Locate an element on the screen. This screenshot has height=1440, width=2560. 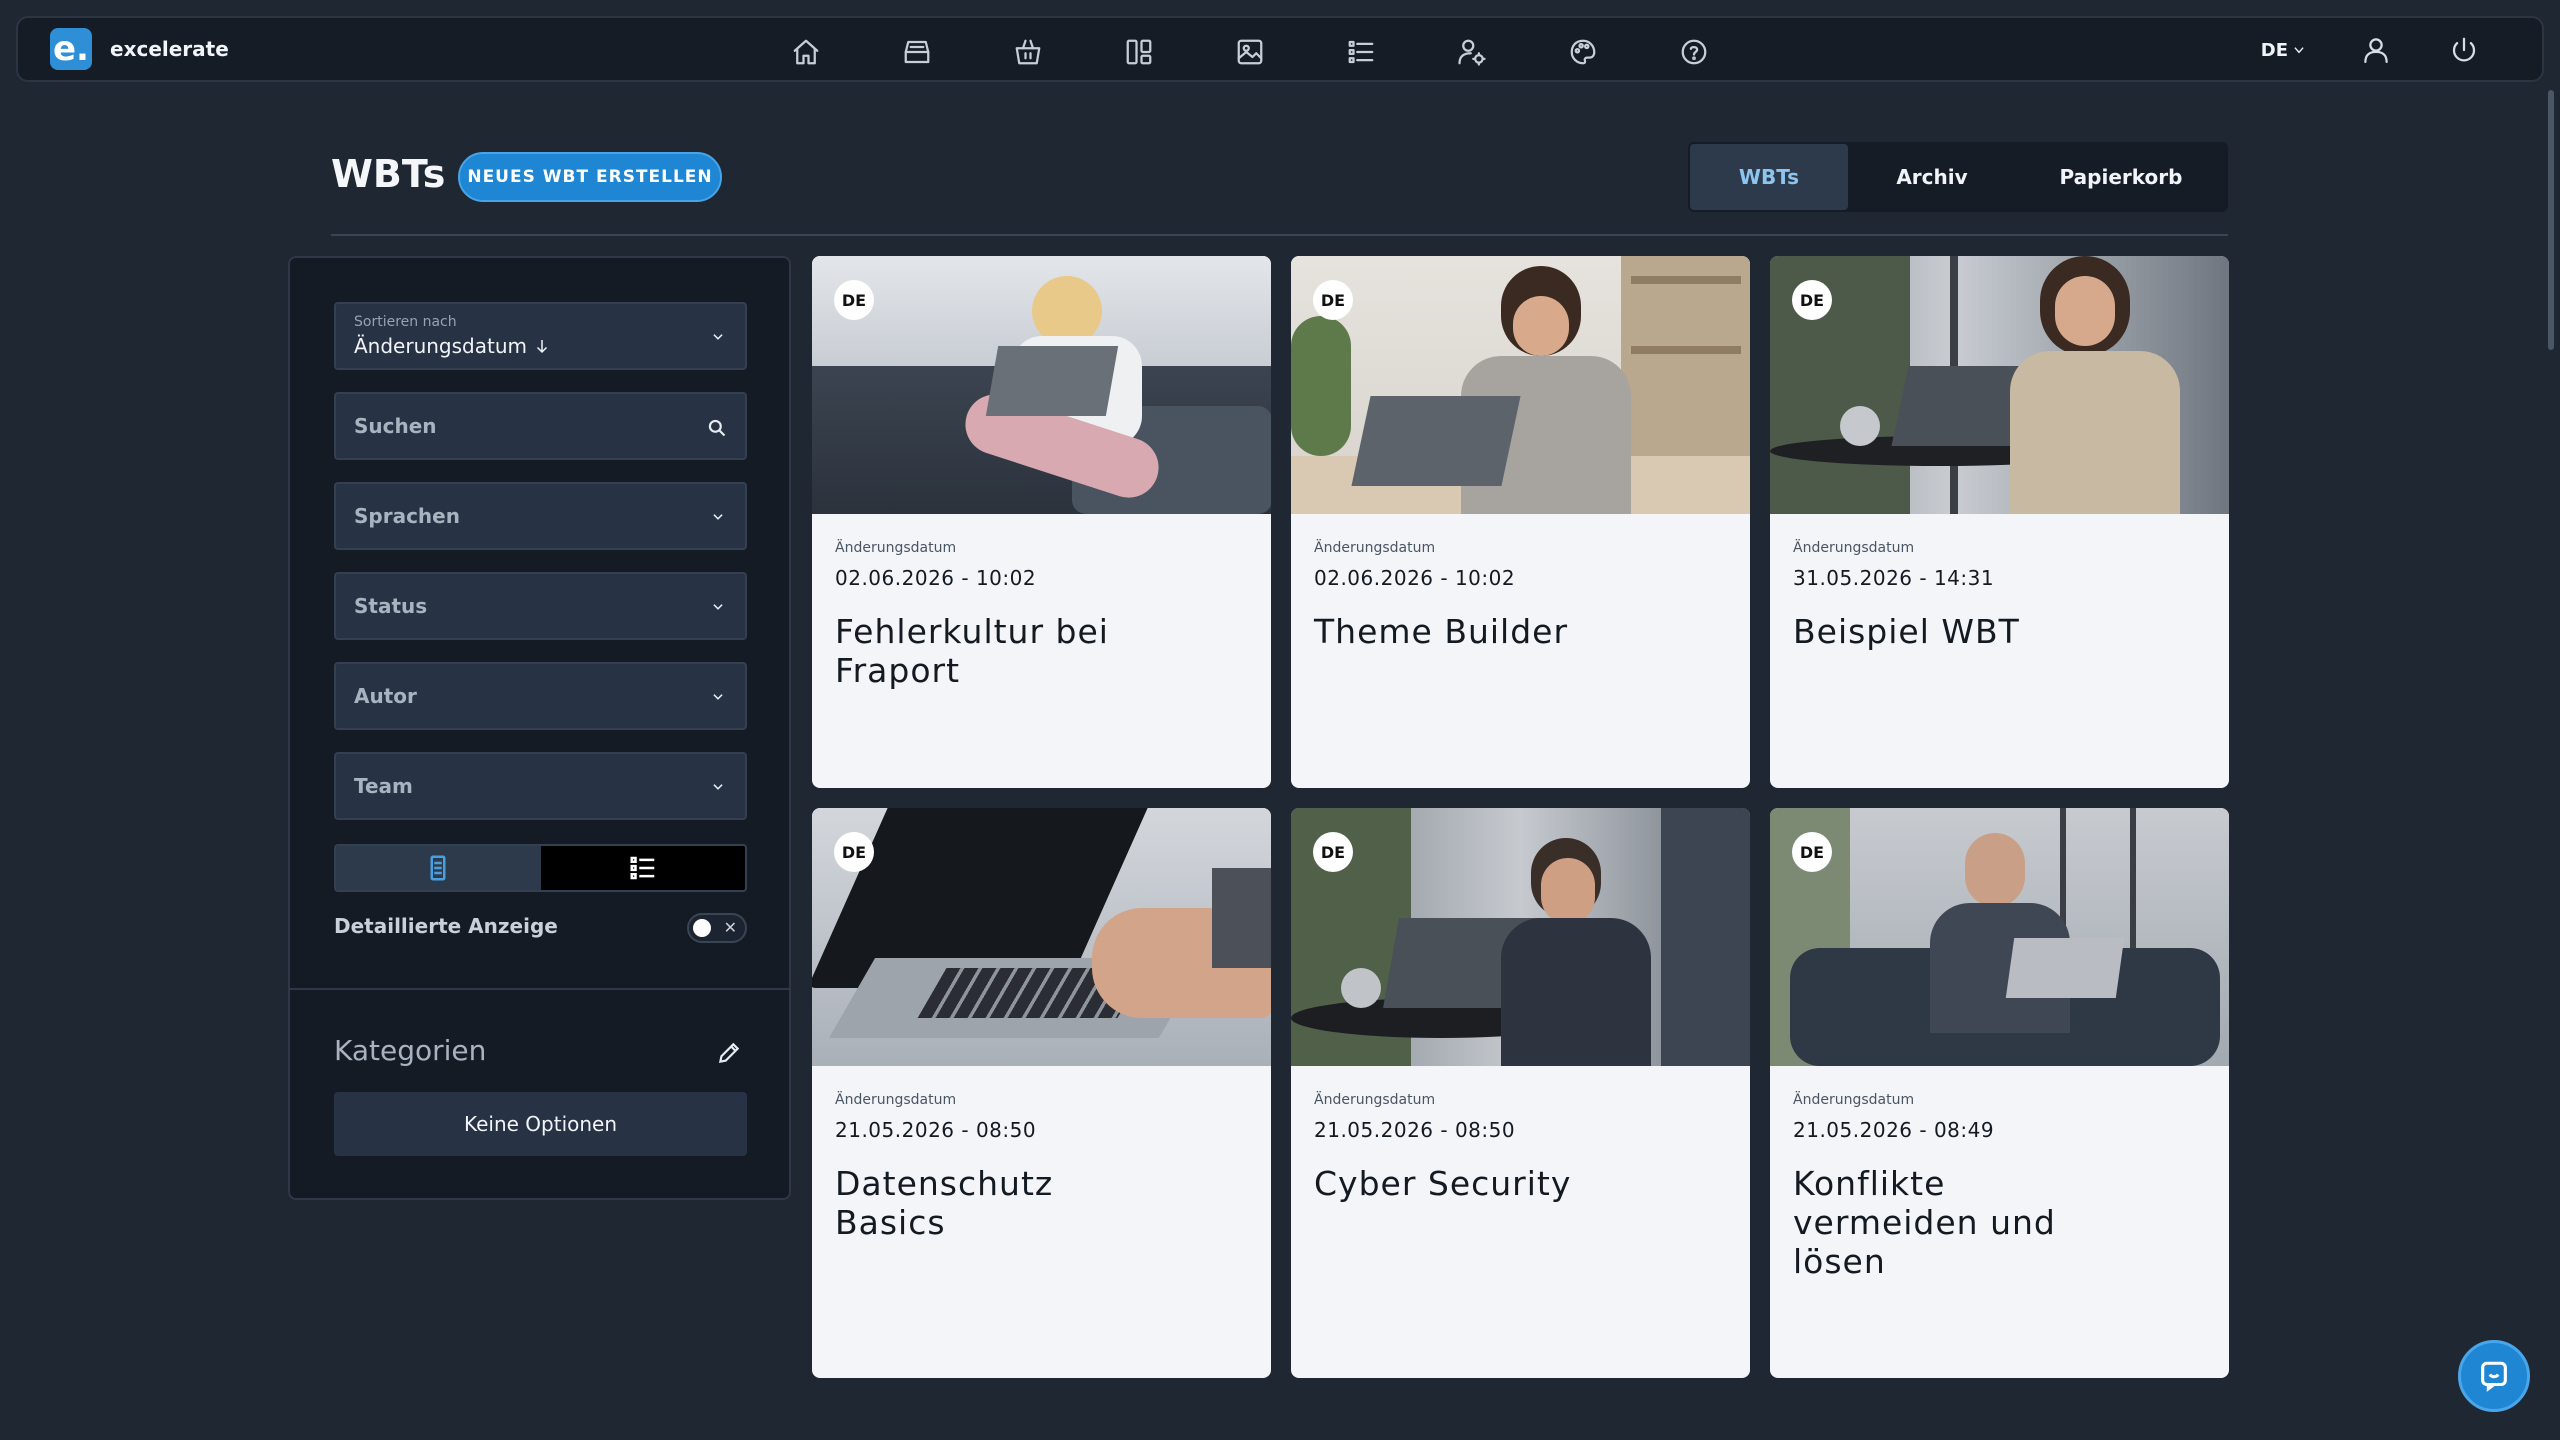
list-icon is located at coordinates (1361, 52).